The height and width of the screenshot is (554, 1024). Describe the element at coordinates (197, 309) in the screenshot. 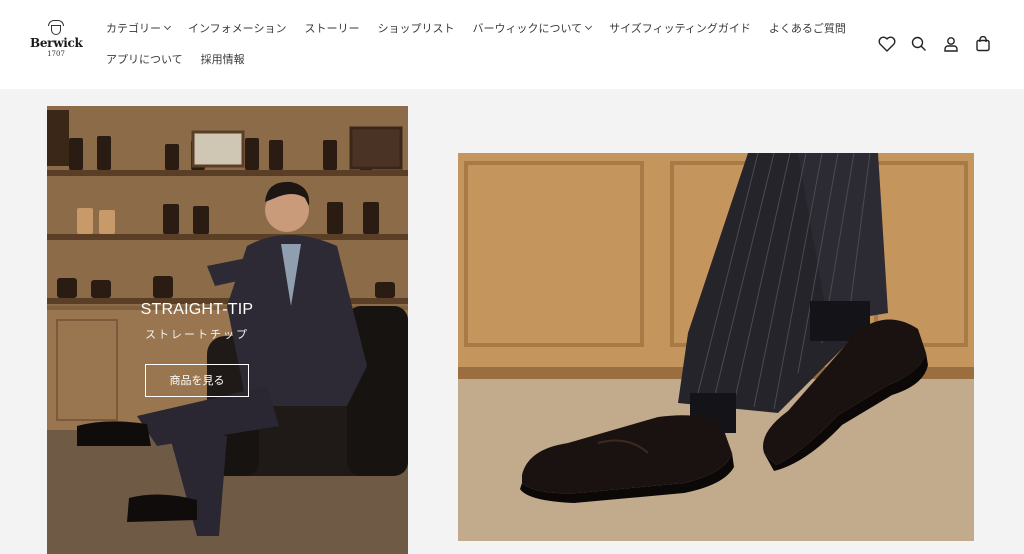

I see `hero-title: STRAIGHT-TIP` at that location.